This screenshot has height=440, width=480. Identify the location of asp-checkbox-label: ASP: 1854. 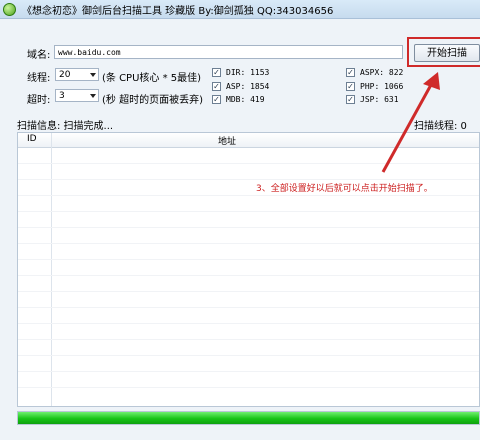
(248, 86).